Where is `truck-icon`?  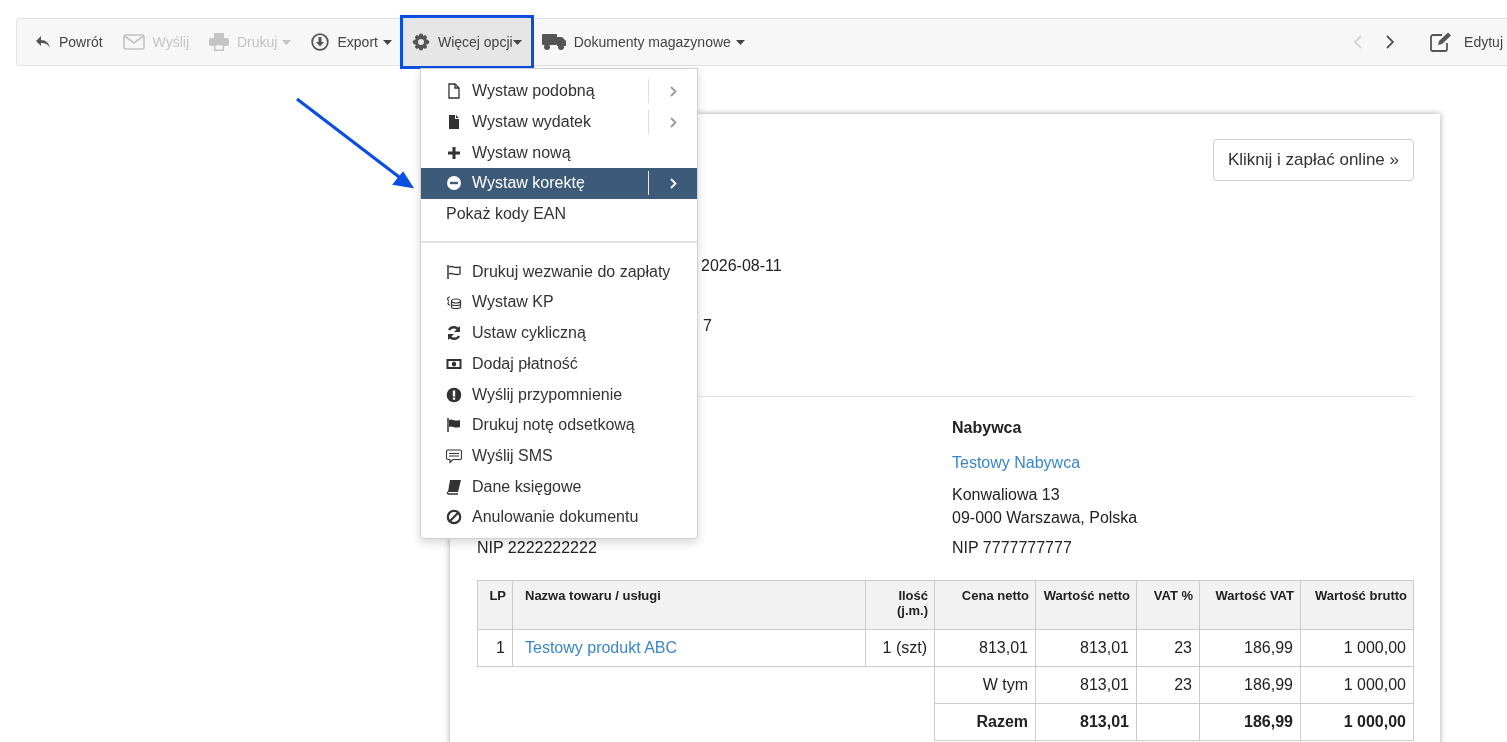
truck-icon is located at coordinates (553, 42).